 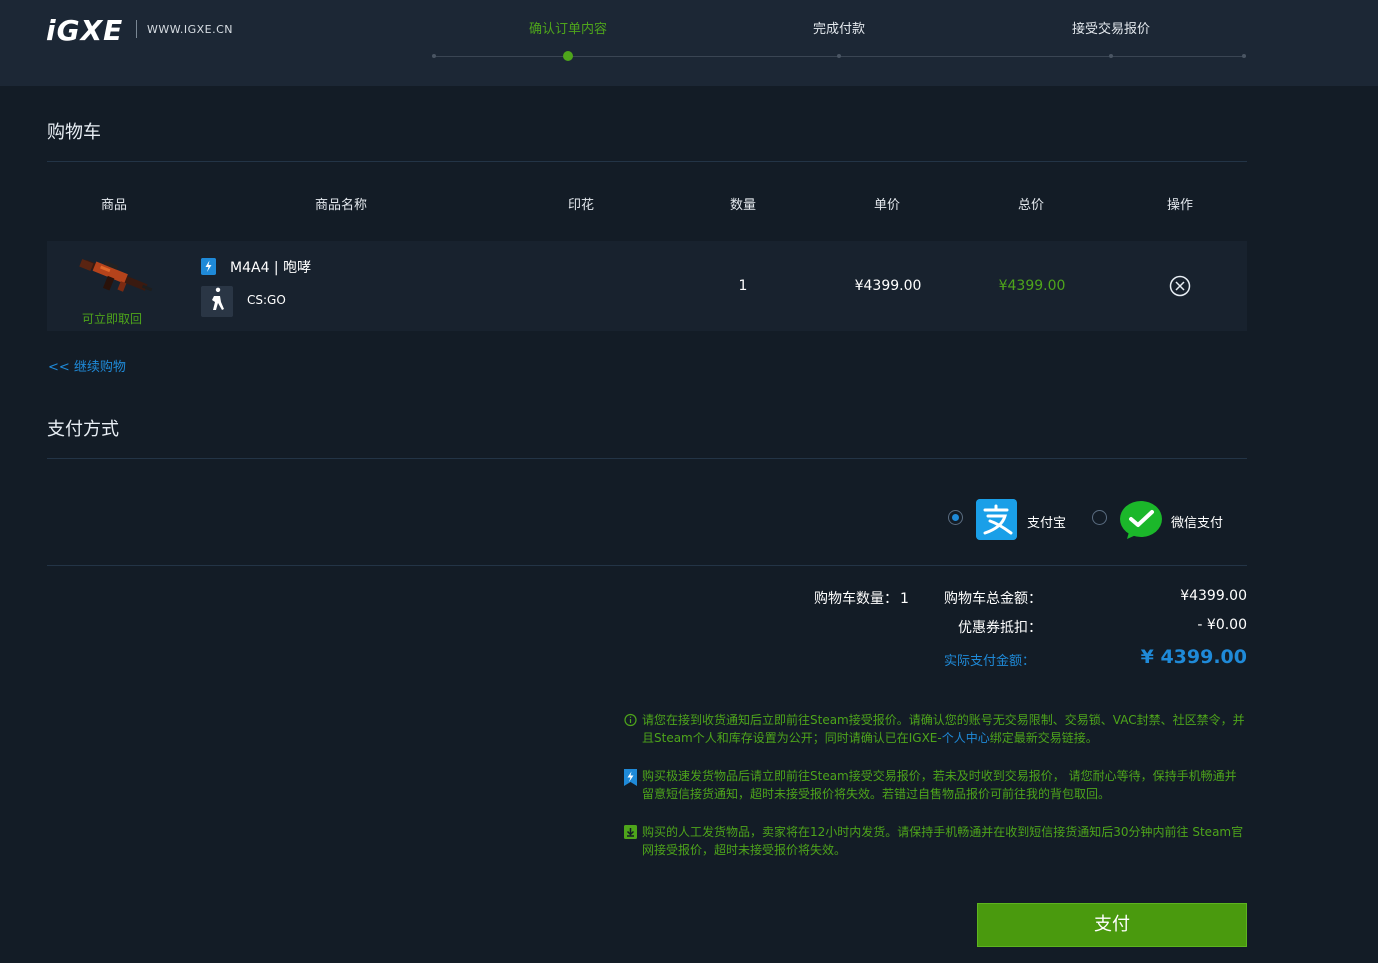 I want to click on logo-separator, so click(x=136, y=29).